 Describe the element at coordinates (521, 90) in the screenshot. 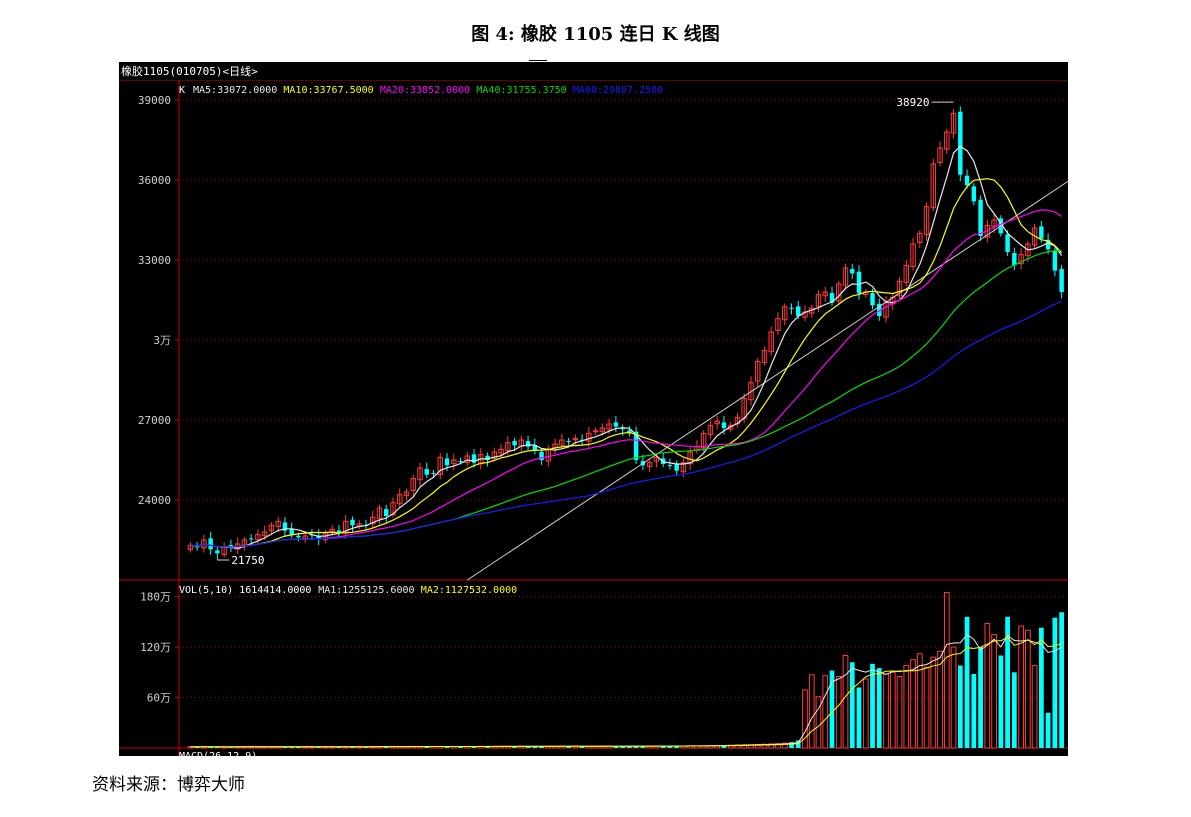

I see `legend-ma40: MA40:31755.3750` at that location.